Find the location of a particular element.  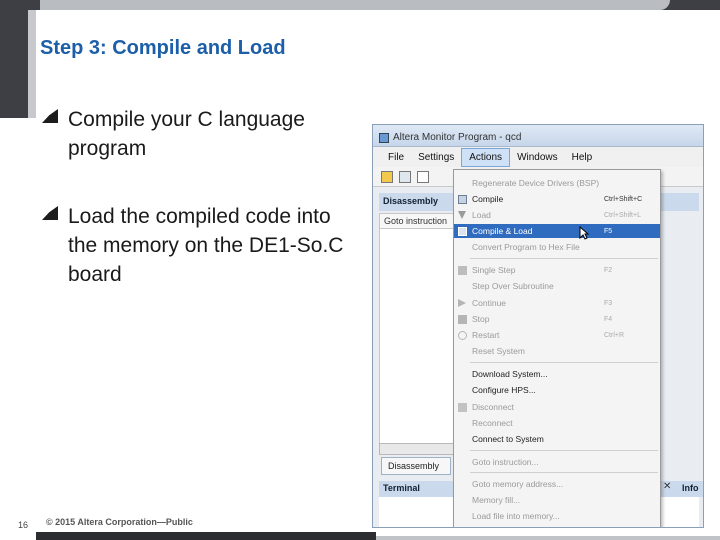

load-arrow-icon is located at coordinates (462, 215).